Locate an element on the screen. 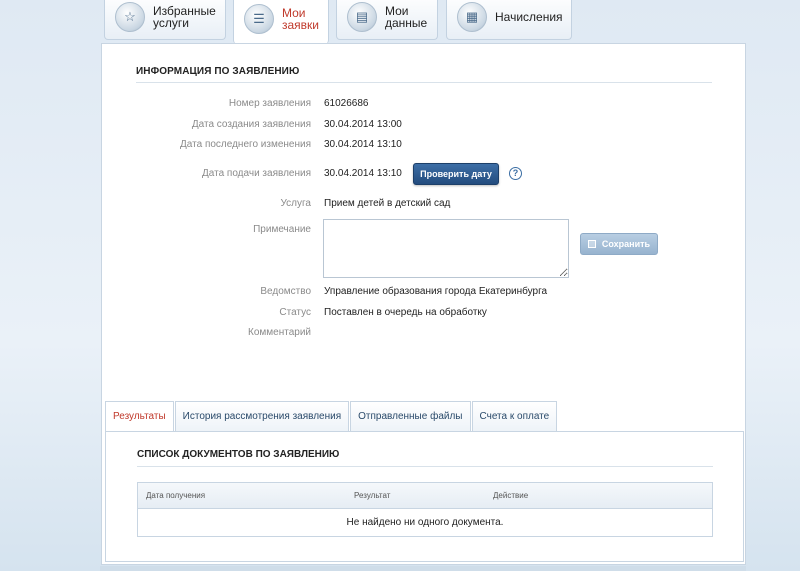 The width and height of the screenshot is (800, 571). tab-review-history: История рассмотрения заявления is located at coordinates (262, 416).